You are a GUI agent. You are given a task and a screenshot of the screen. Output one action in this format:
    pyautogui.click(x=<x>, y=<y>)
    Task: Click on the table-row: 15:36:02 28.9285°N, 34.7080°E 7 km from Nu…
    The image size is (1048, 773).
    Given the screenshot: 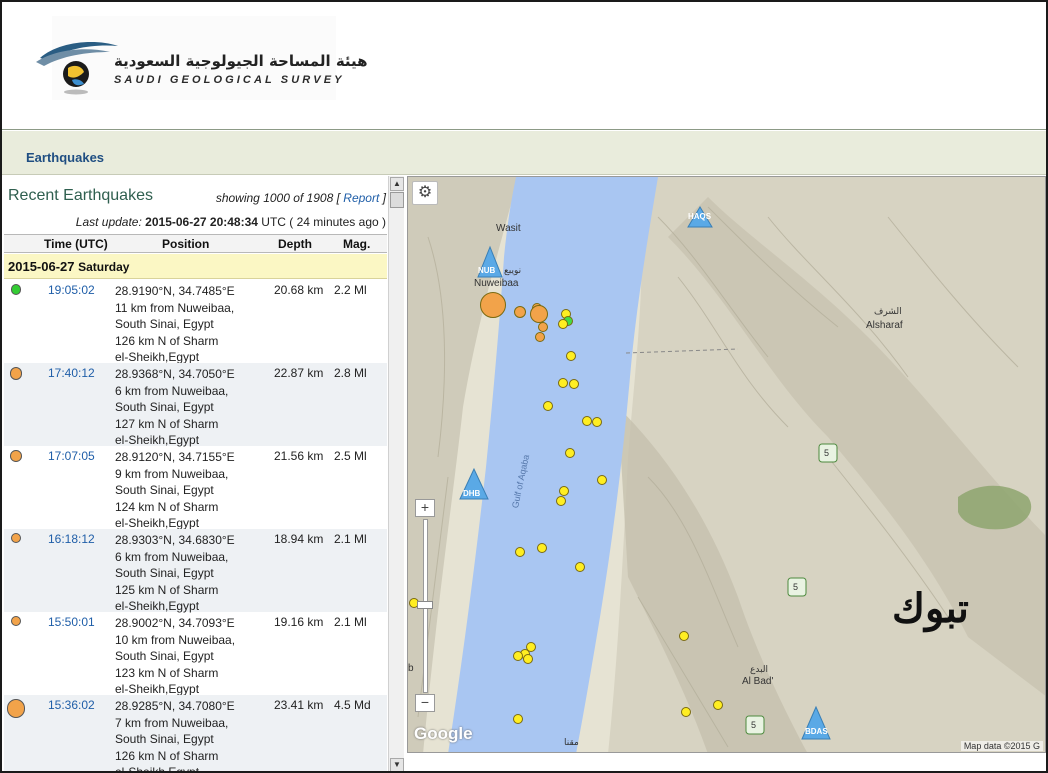 What is the action you would take?
    pyautogui.click(x=195, y=734)
    